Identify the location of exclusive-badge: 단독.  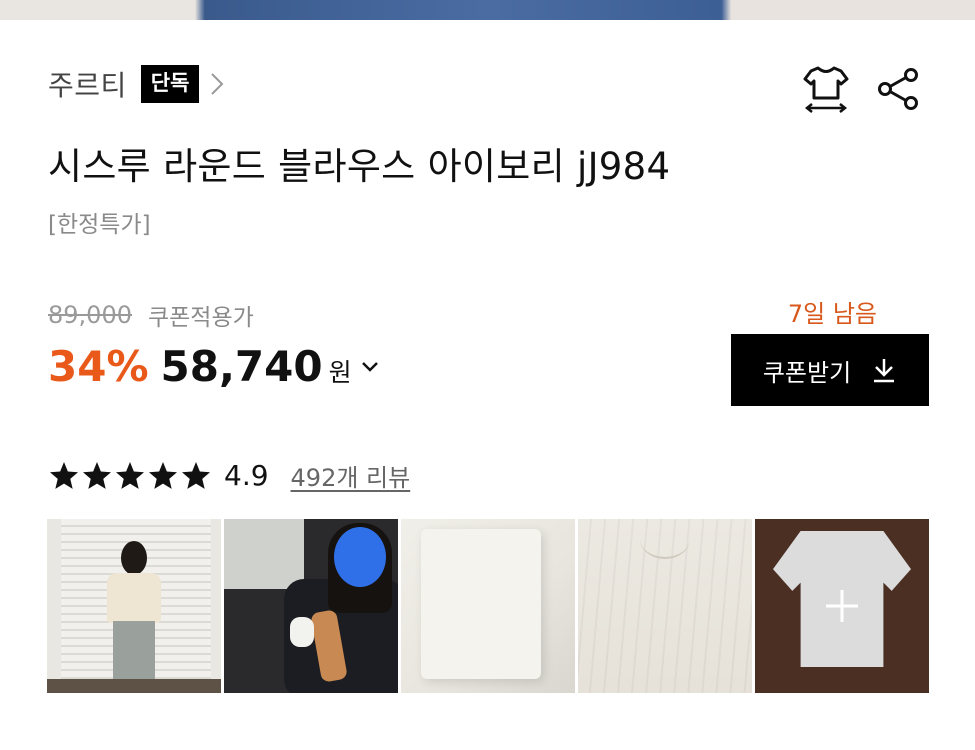
(170, 84).